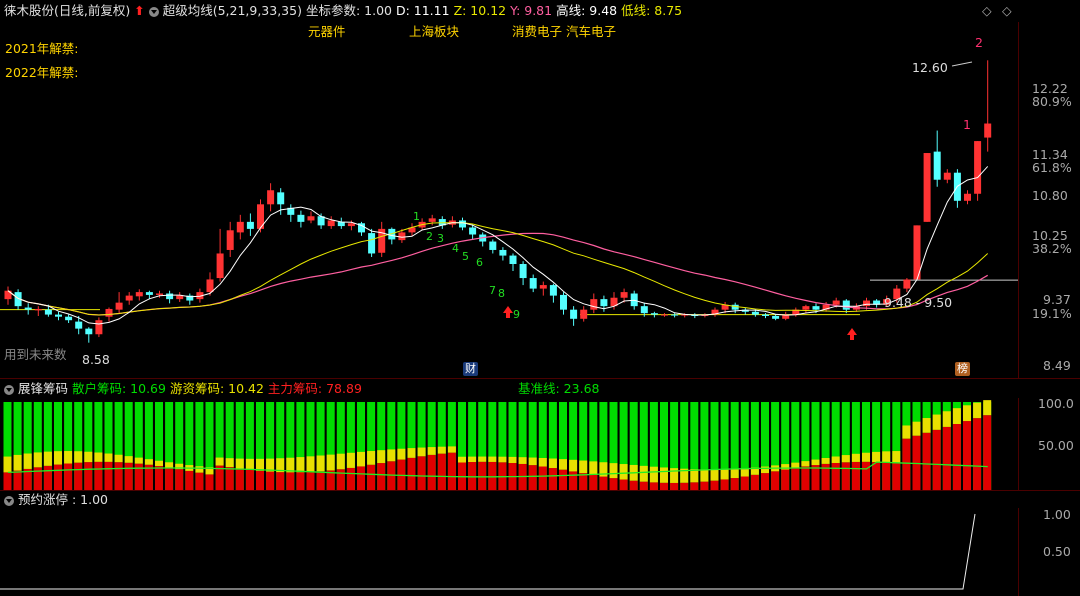  What do you see at coordinates (90, 499) in the screenshot?
I see `limit-value-label: : 1.00` at bounding box center [90, 499].